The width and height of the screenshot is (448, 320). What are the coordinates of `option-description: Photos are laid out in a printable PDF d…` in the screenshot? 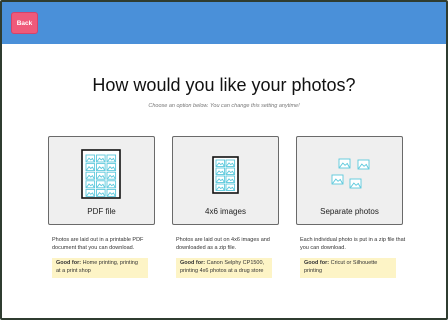 It's located at (98, 244).